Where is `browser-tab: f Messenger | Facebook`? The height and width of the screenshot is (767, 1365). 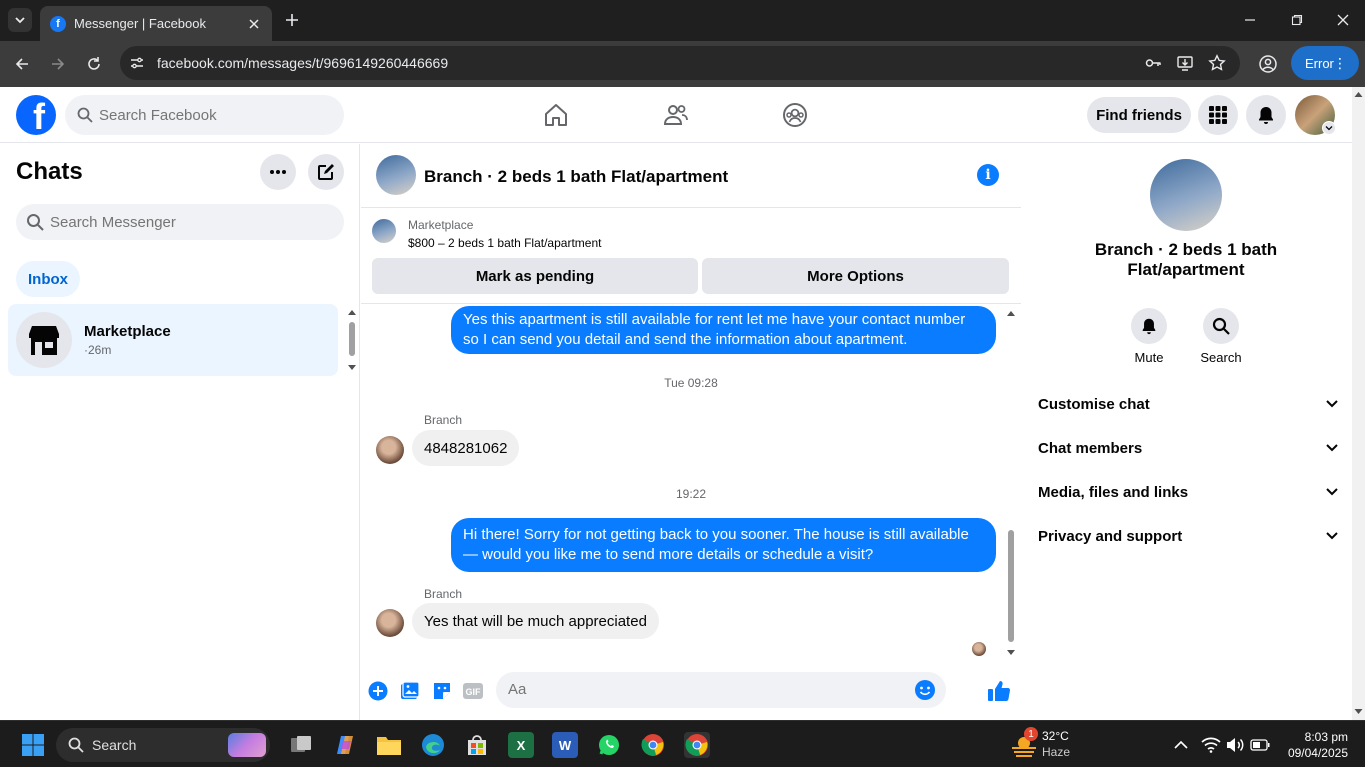
browser-tab: f Messenger | Facebook is located at coordinates (156, 23).